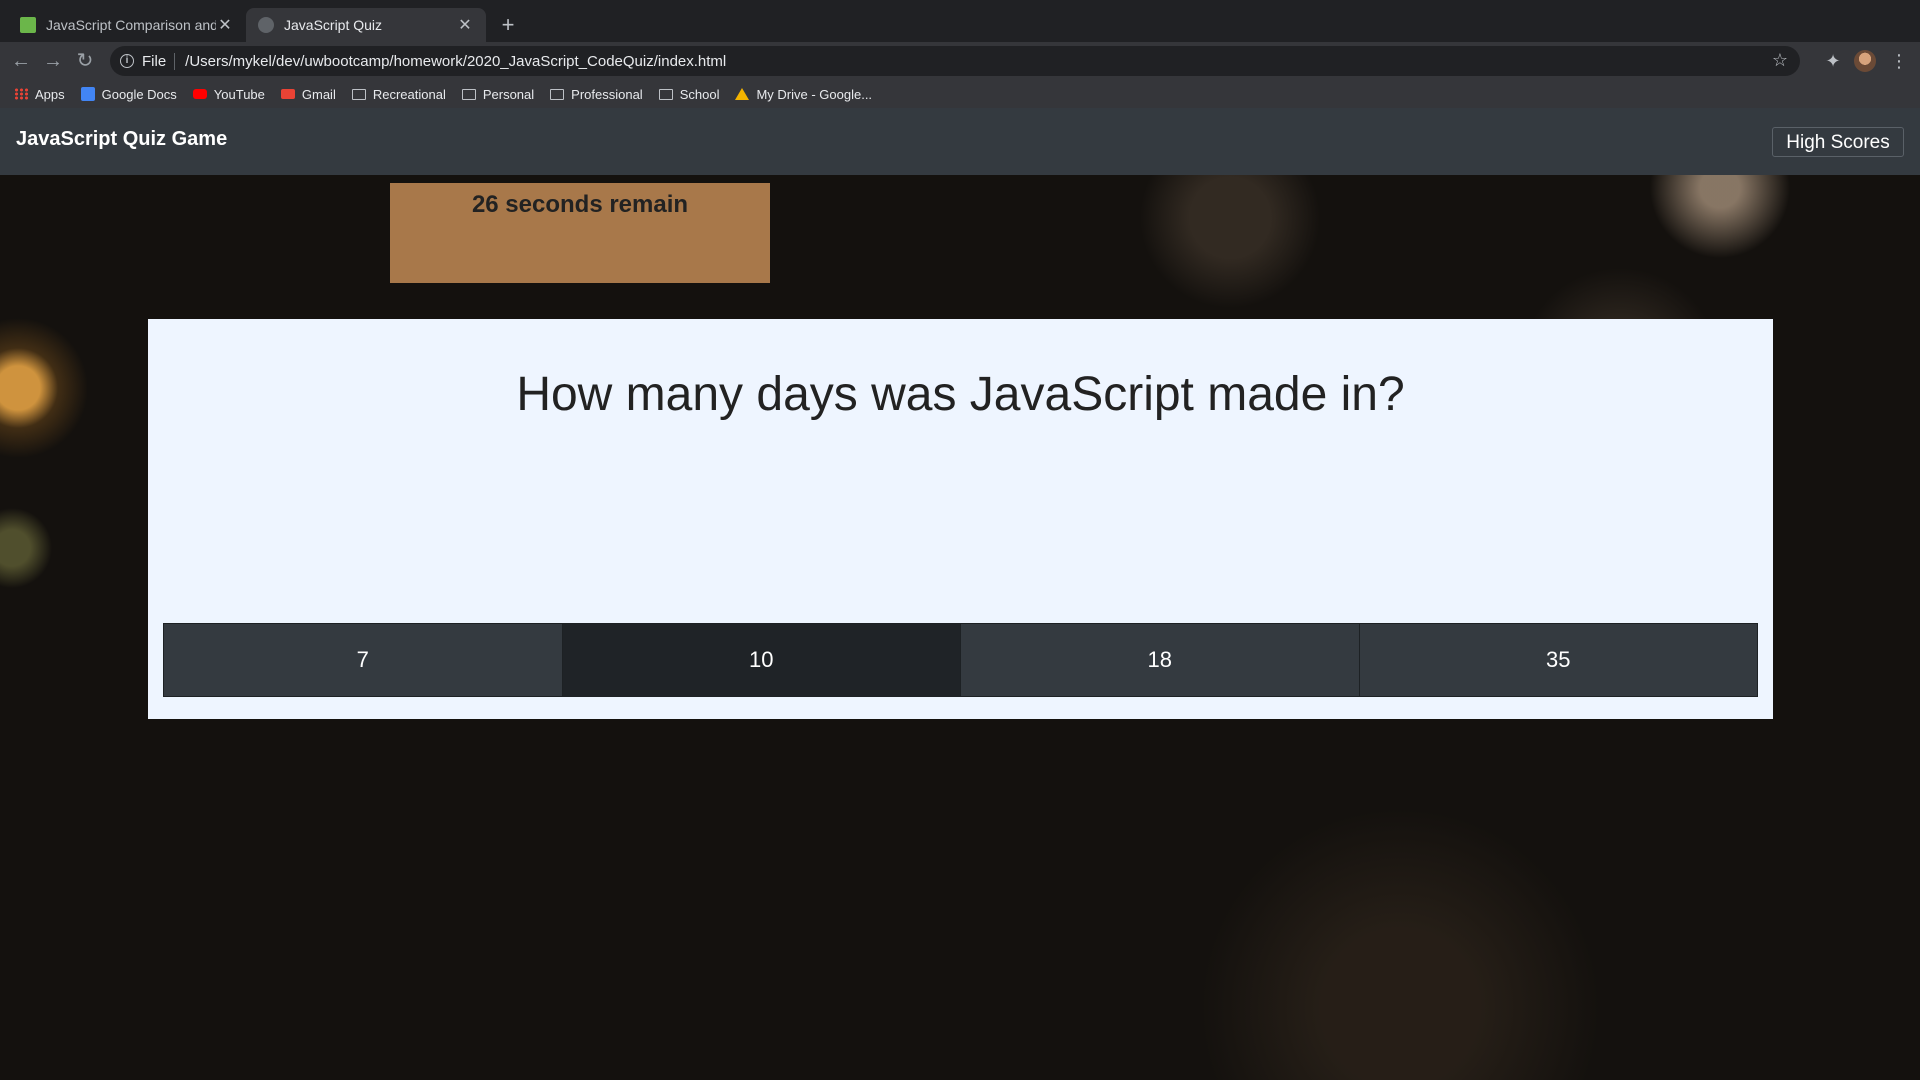 The height and width of the screenshot is (1080, 1920). Describe the element at coordinates (409, 94) in the screenshot. I see `bookmark-label: Recreational` at that location.